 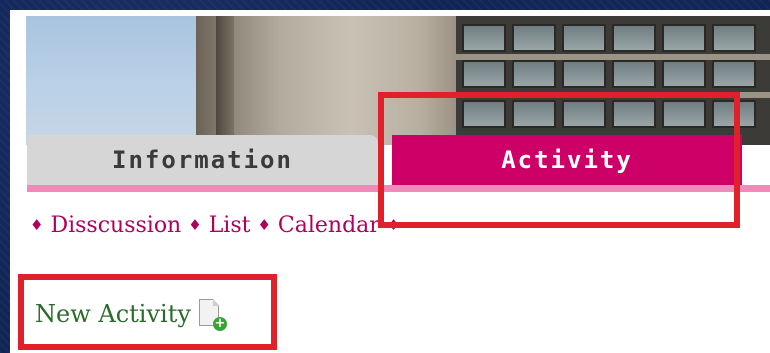 I want to click on activity-subnav: ♦ Disscussion ♦ List ♦ Calendar ♦, so click(x=215, y=225).